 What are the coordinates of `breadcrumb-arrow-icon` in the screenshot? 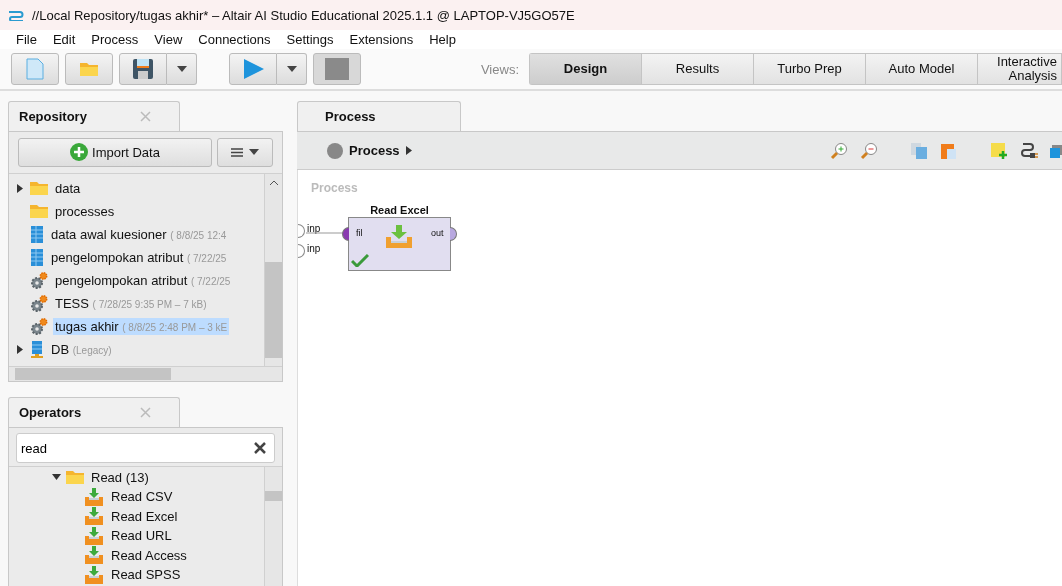 It's located at (408, 150).